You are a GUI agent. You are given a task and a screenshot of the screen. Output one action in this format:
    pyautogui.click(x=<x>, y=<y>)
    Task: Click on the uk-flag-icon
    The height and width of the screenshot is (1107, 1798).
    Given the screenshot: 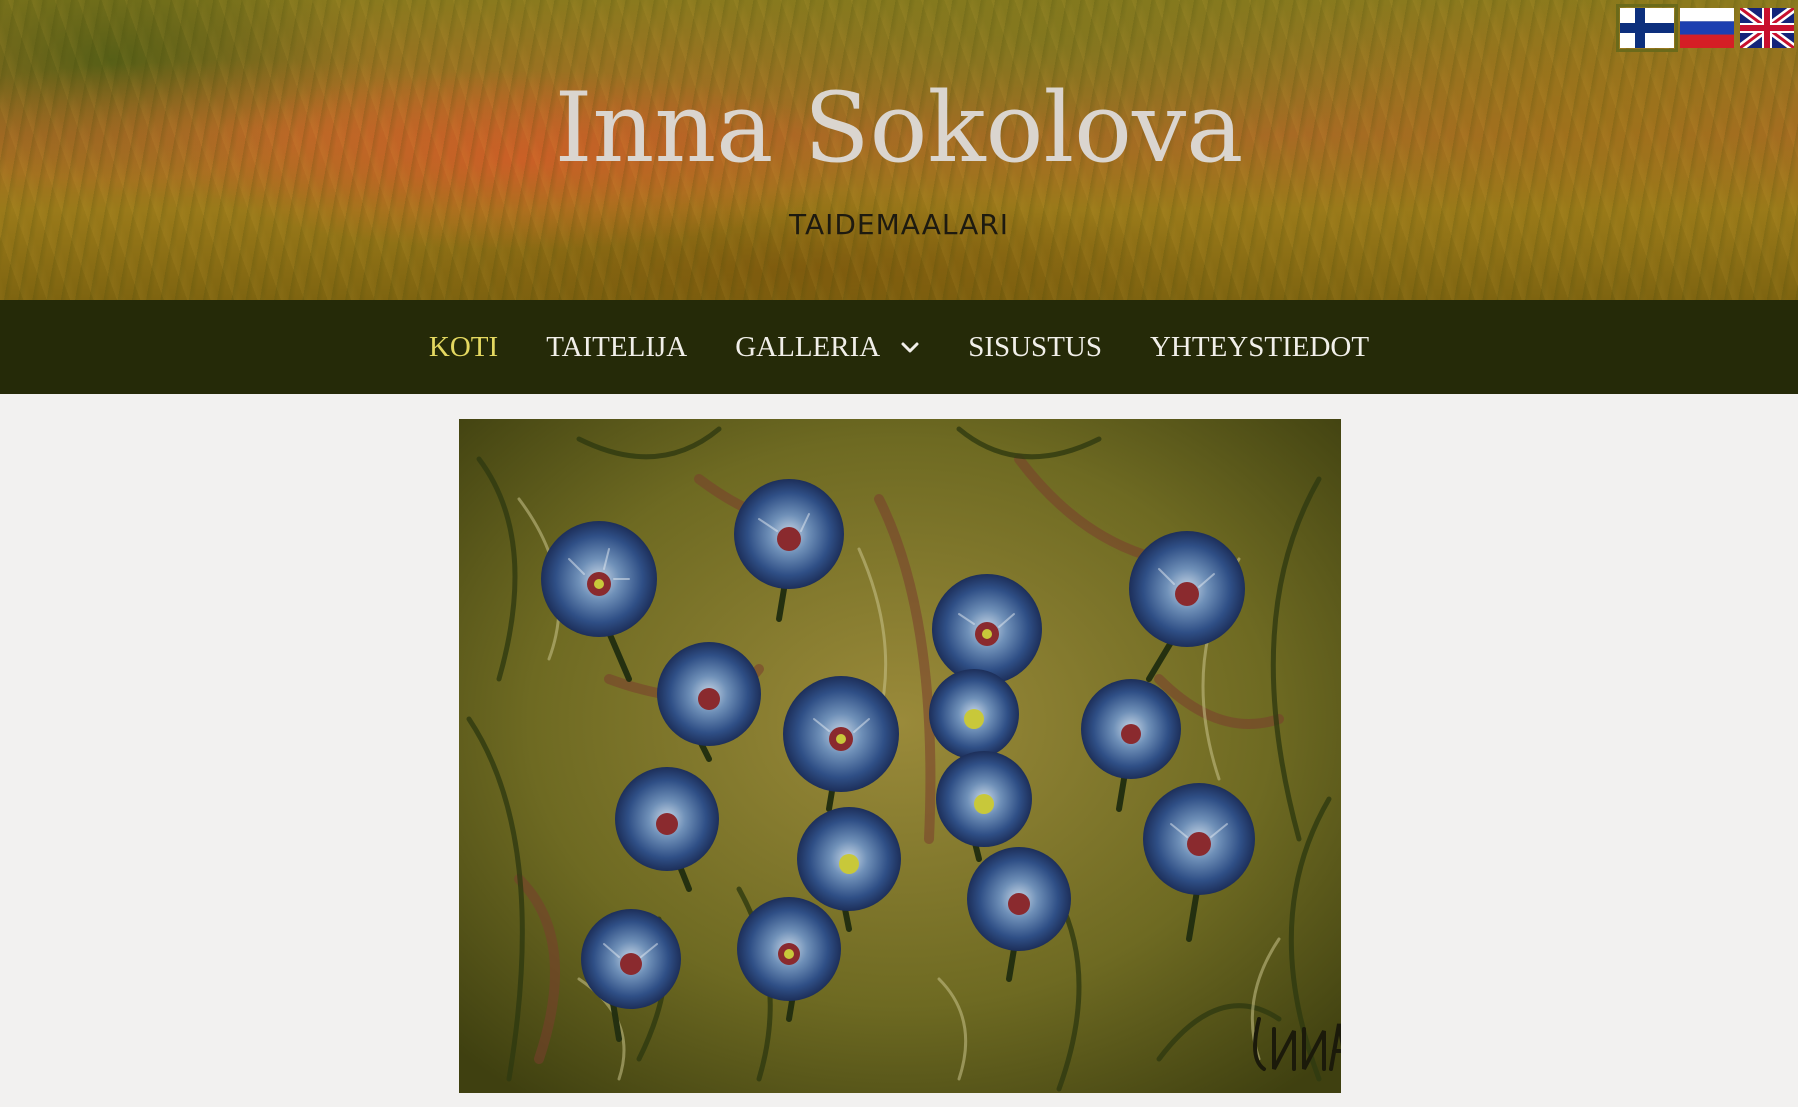 What is the action you would take?
    pyautogui.click(x=1767, y=28)
    